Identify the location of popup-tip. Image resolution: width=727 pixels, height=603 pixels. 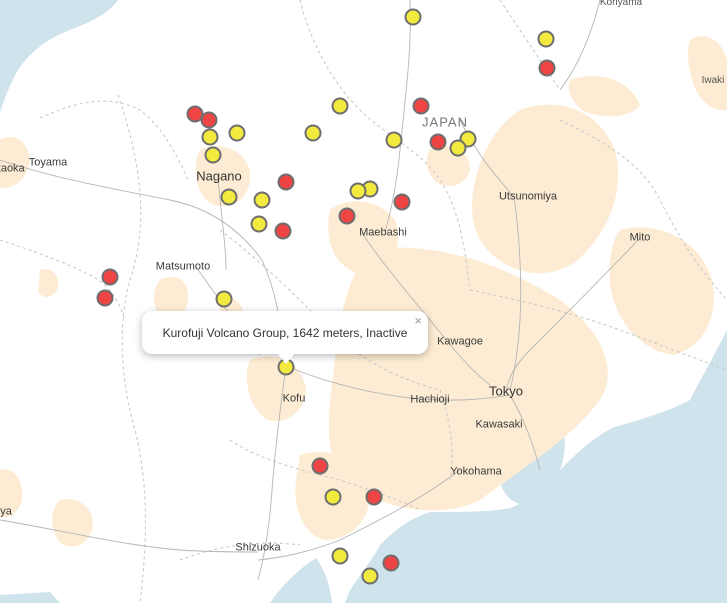
(286, 359).